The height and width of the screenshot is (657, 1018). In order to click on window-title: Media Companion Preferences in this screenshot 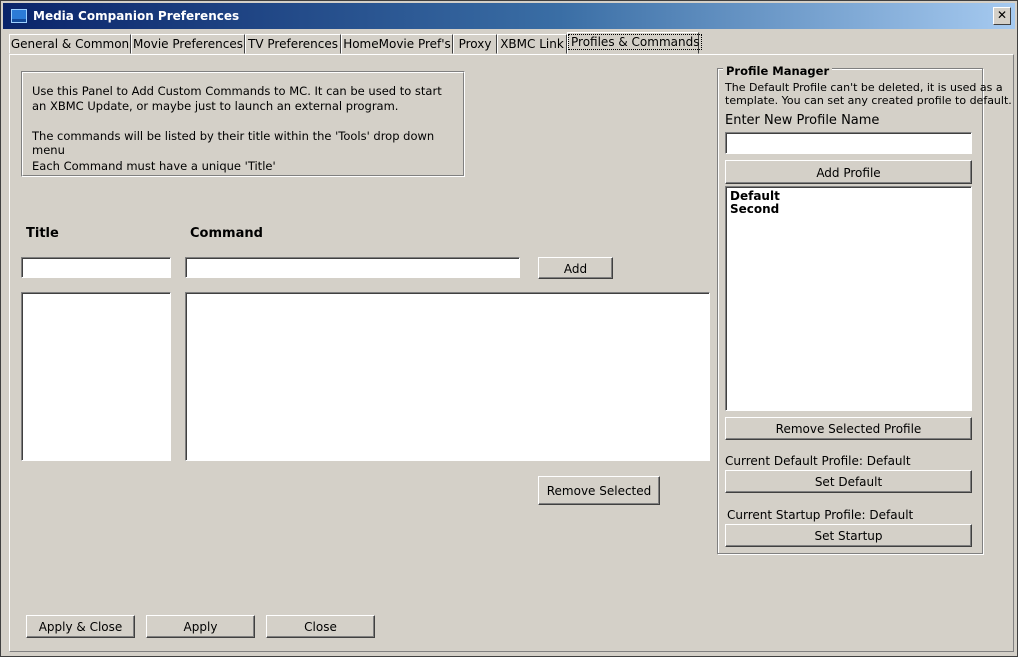, I will do `click(136, 16)`.